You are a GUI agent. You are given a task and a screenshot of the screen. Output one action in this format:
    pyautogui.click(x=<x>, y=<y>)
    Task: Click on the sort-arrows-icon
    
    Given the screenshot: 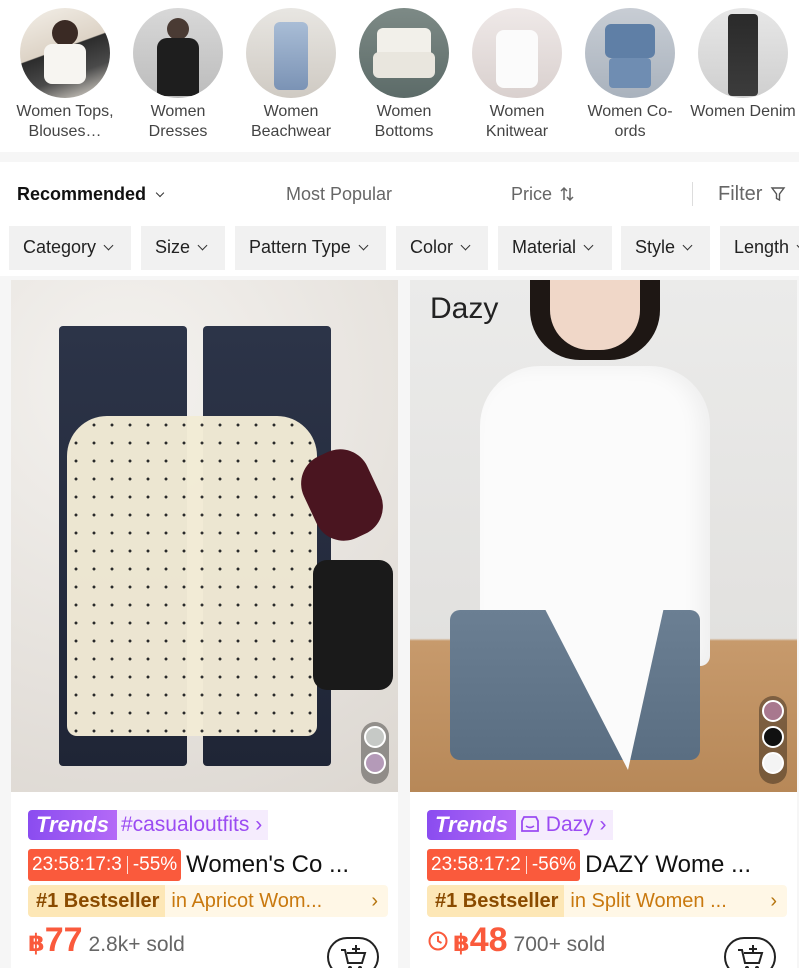 What is the action you would take?
    pyautogui.click(x=567, y=194)
    